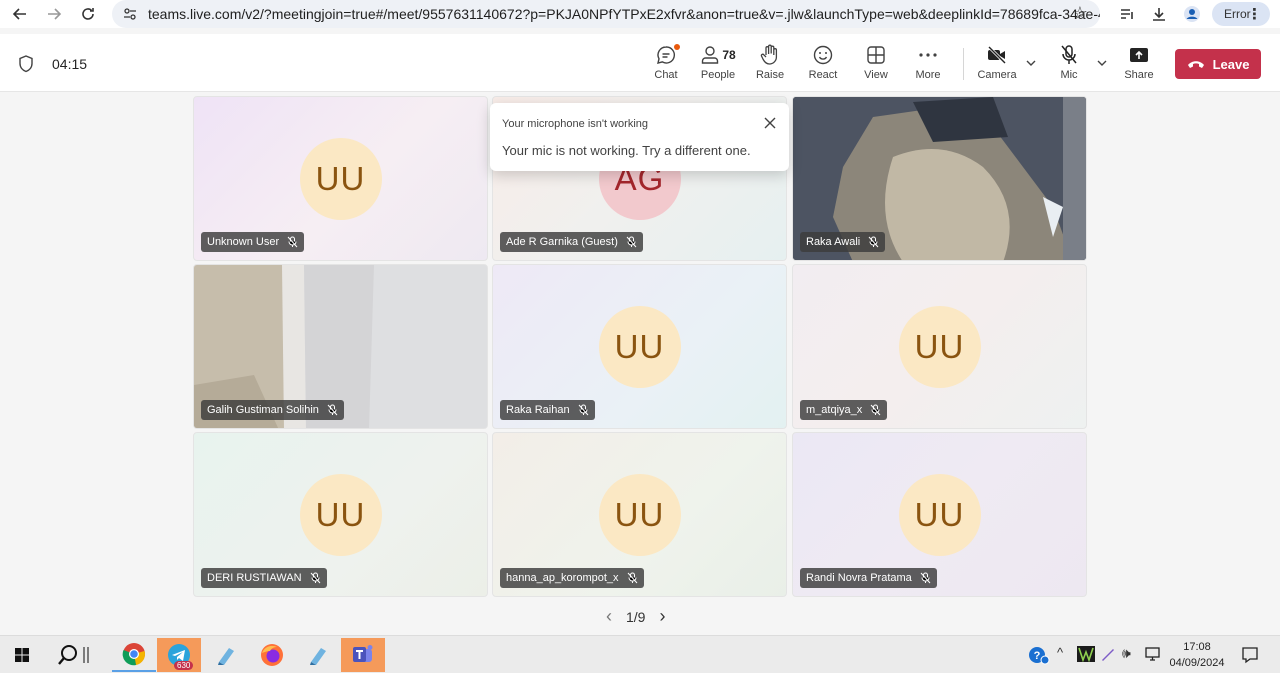 Image resolution: width=1280 pixels, height=673 pixels. What do you see at coordinates (22, 655) in the screenshot?
I see `windows-start-icon` at bounding box center [22, 655].